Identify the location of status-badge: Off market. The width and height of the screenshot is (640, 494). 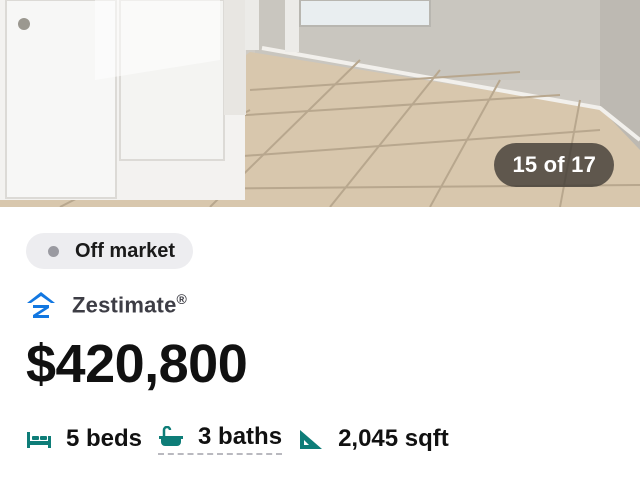
(110, 251).